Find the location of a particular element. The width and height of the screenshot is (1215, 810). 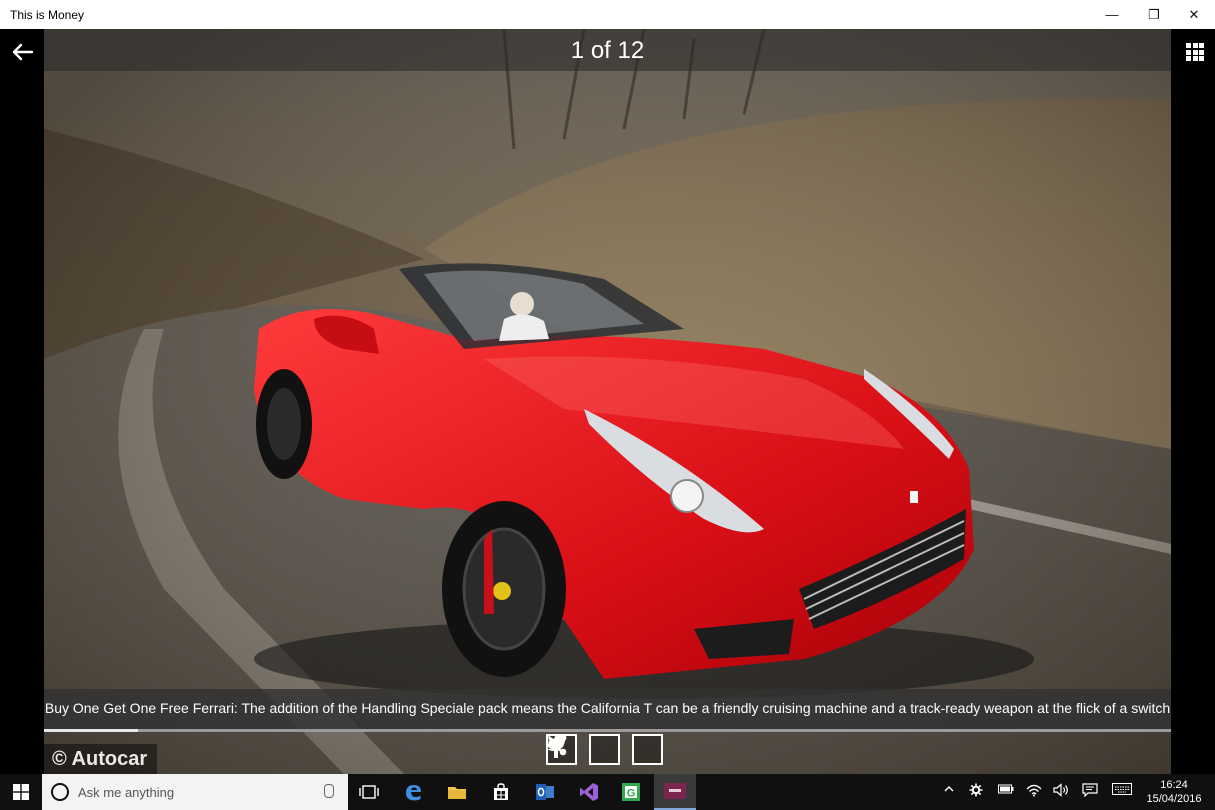

keyboard-icon is located at coordinates (1122, 789).